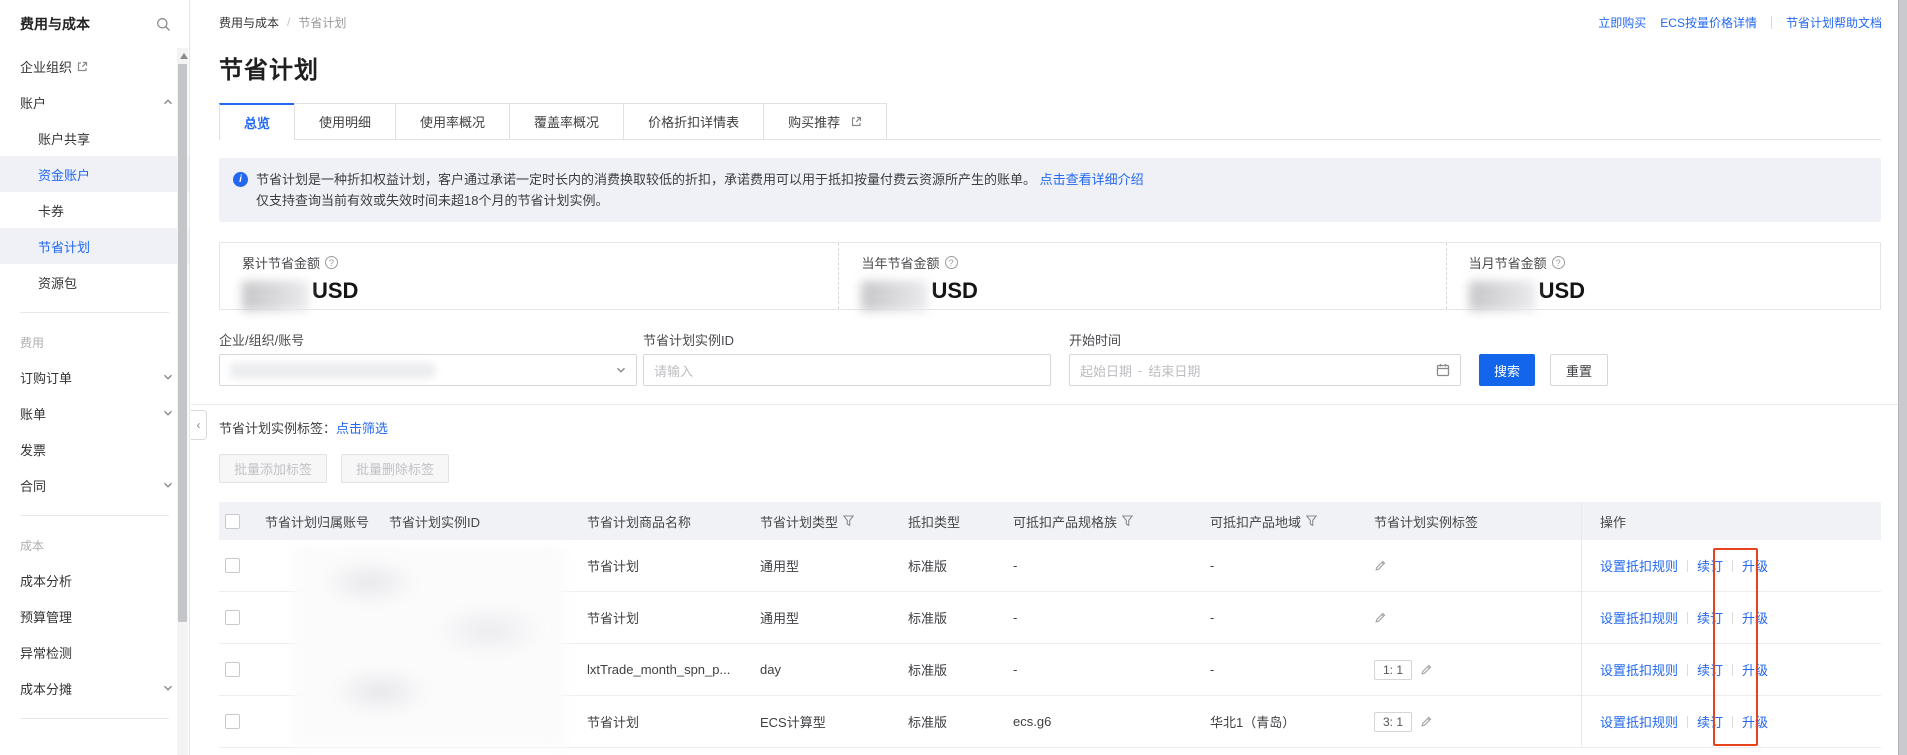 This screenshot has width=1907, height=755. I want to click on sidebar-item-anomaly-detection: 异常检测, so click(94, 652).